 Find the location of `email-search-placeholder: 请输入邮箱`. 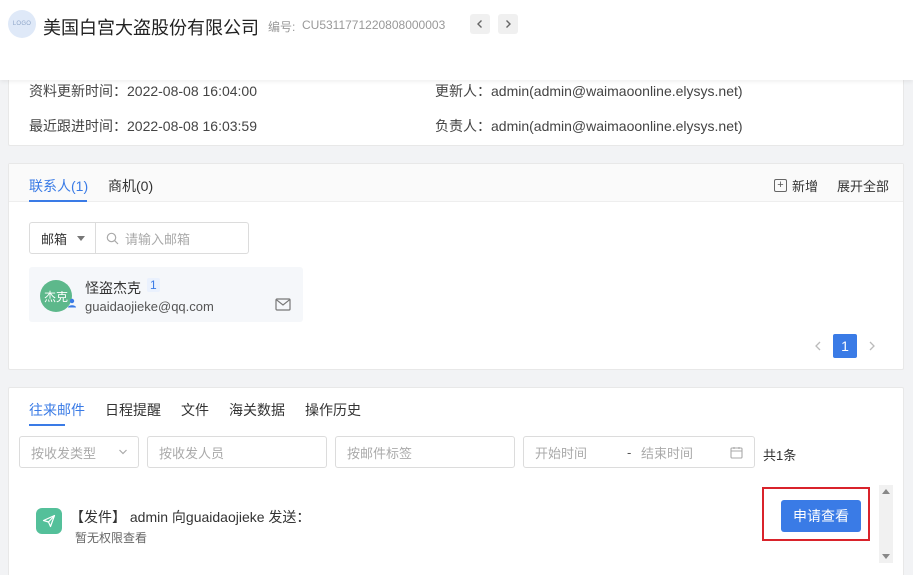

email-search-placeholder: 请输入邮箱 is located at coordinates (158, 239).